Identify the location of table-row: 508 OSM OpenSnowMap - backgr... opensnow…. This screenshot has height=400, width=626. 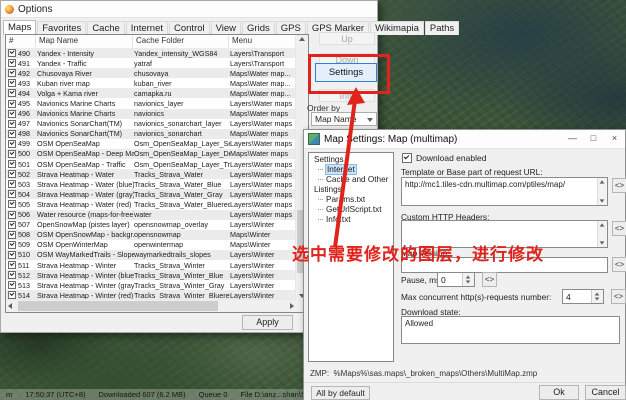
(151, 234).